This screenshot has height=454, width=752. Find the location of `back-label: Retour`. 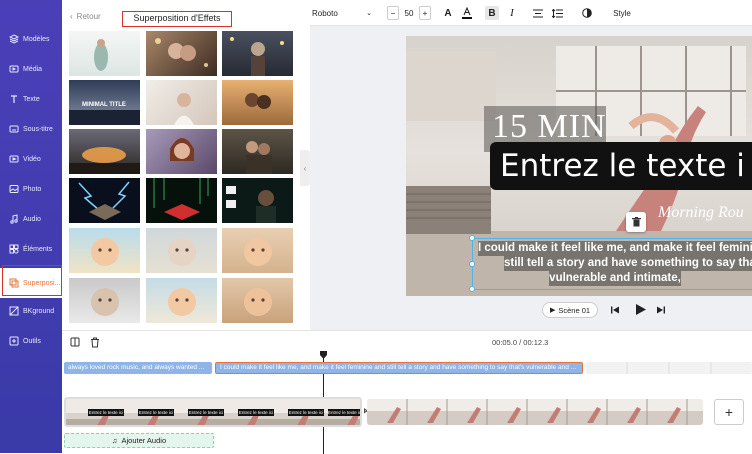

back-label: Retour is located at coordinates (88, 16).